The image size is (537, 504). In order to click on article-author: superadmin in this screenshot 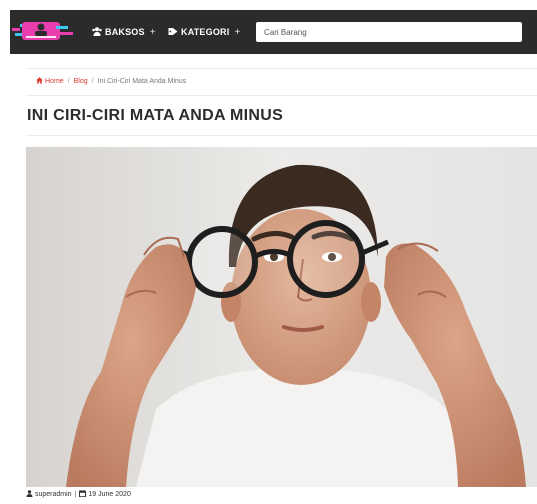, I will do `click(53, 494)`.